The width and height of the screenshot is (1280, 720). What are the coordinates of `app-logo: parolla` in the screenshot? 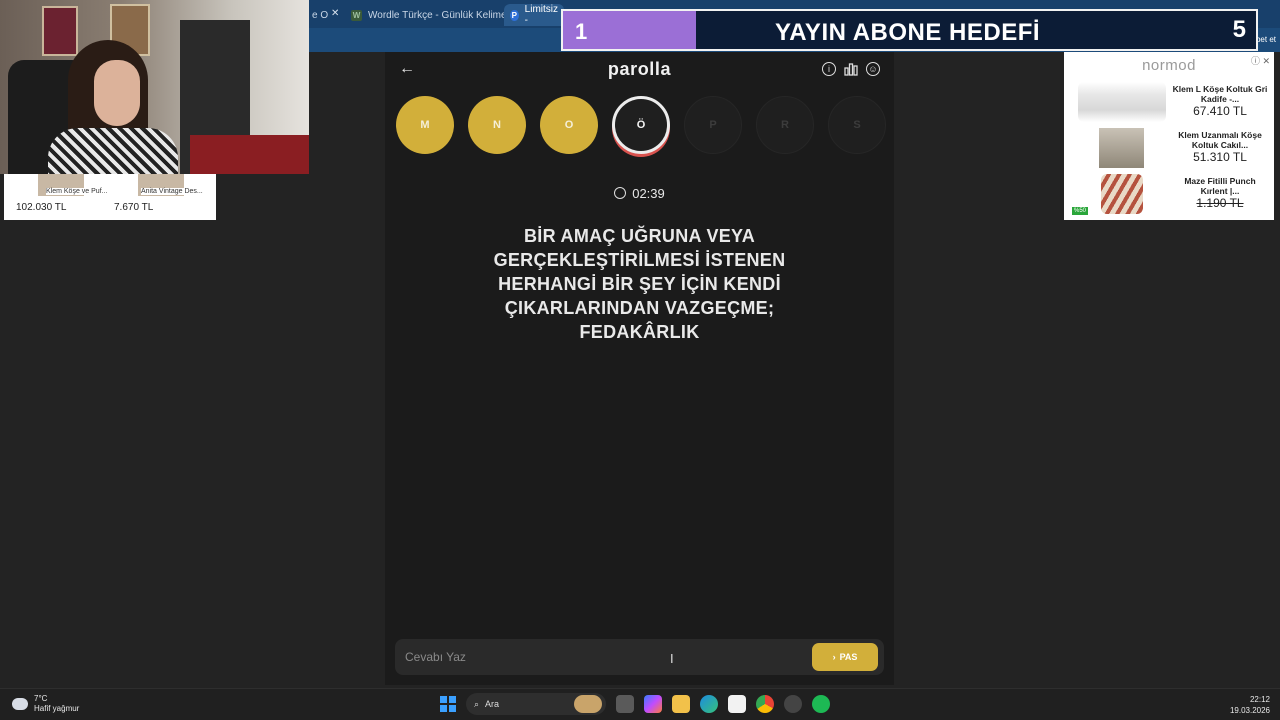 It's located at (639, 69).